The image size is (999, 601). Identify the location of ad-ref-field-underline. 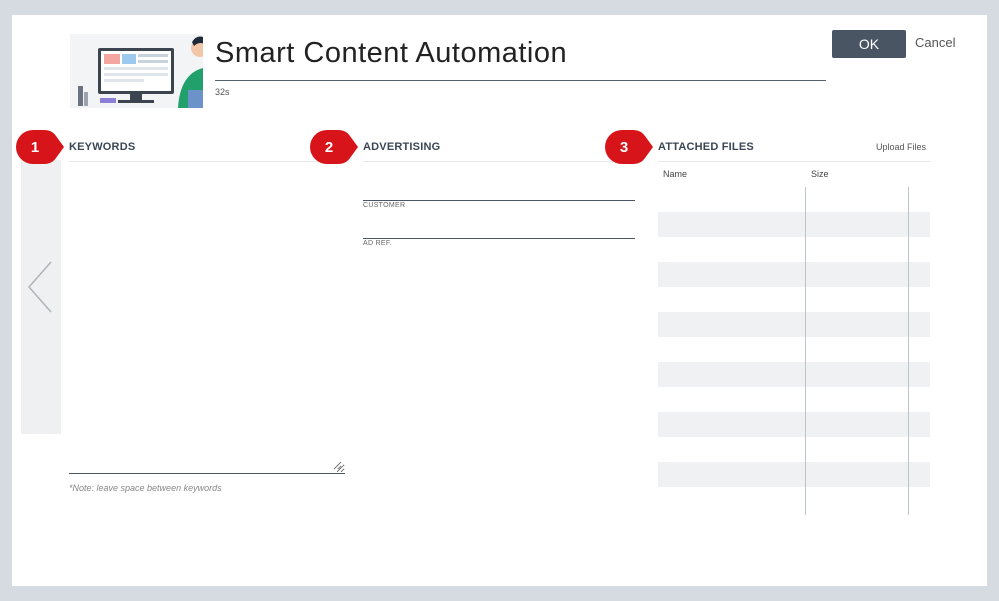
(499, 238).